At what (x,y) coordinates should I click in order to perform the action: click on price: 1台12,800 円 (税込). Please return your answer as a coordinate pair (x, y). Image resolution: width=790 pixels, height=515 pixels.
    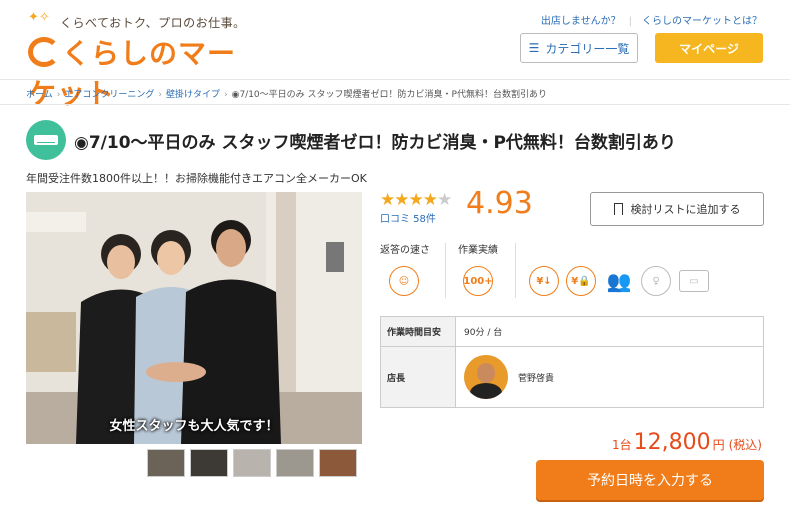
    Looking at the image, I should click on (687, 442).